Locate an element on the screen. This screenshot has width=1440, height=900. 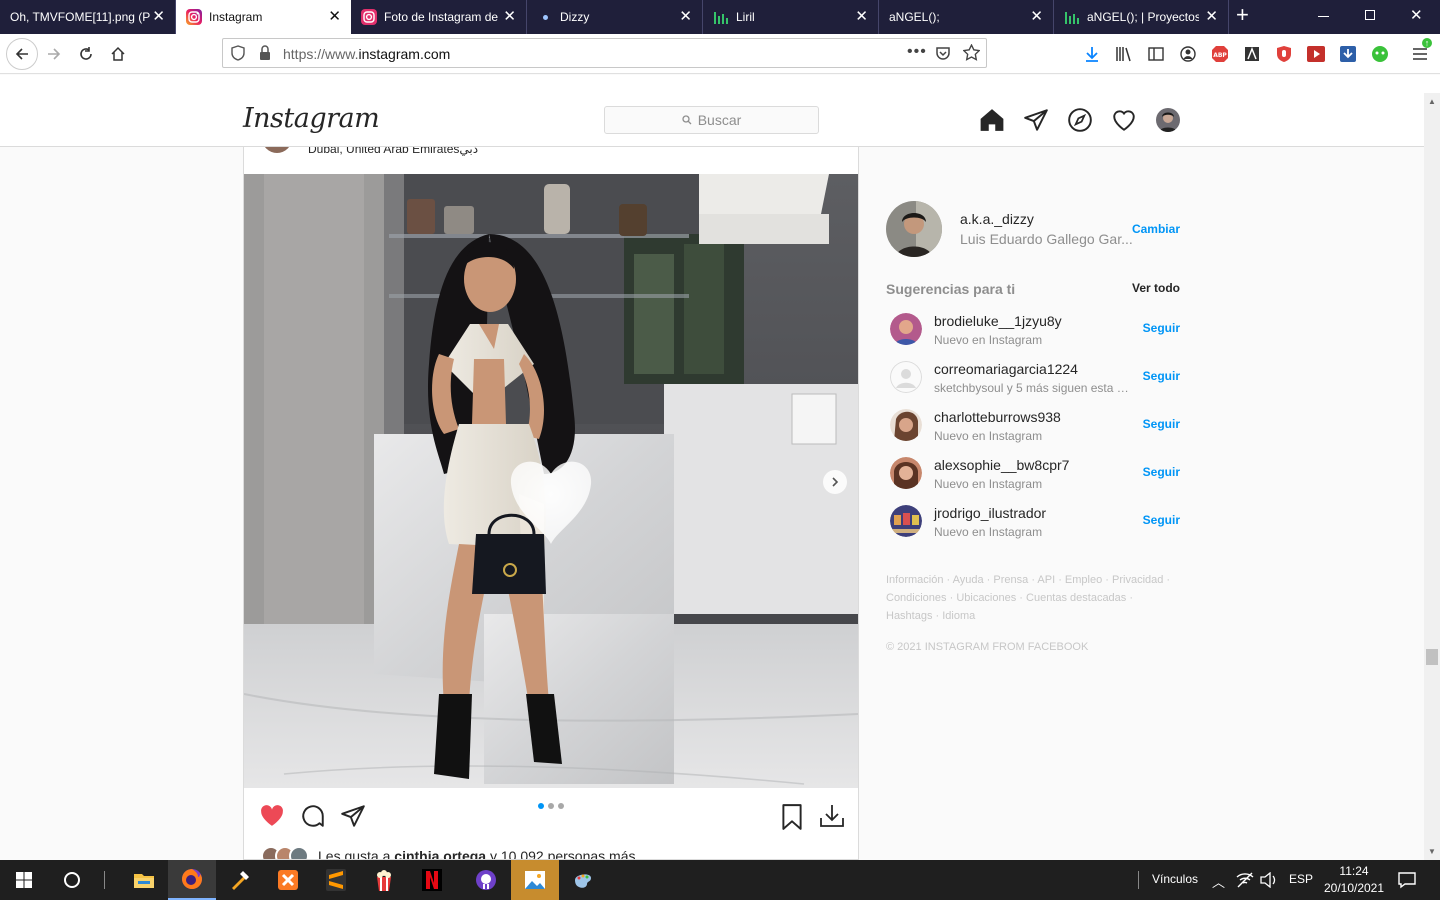
menu-icon: ↑ is located at coordinates (1420, 53).